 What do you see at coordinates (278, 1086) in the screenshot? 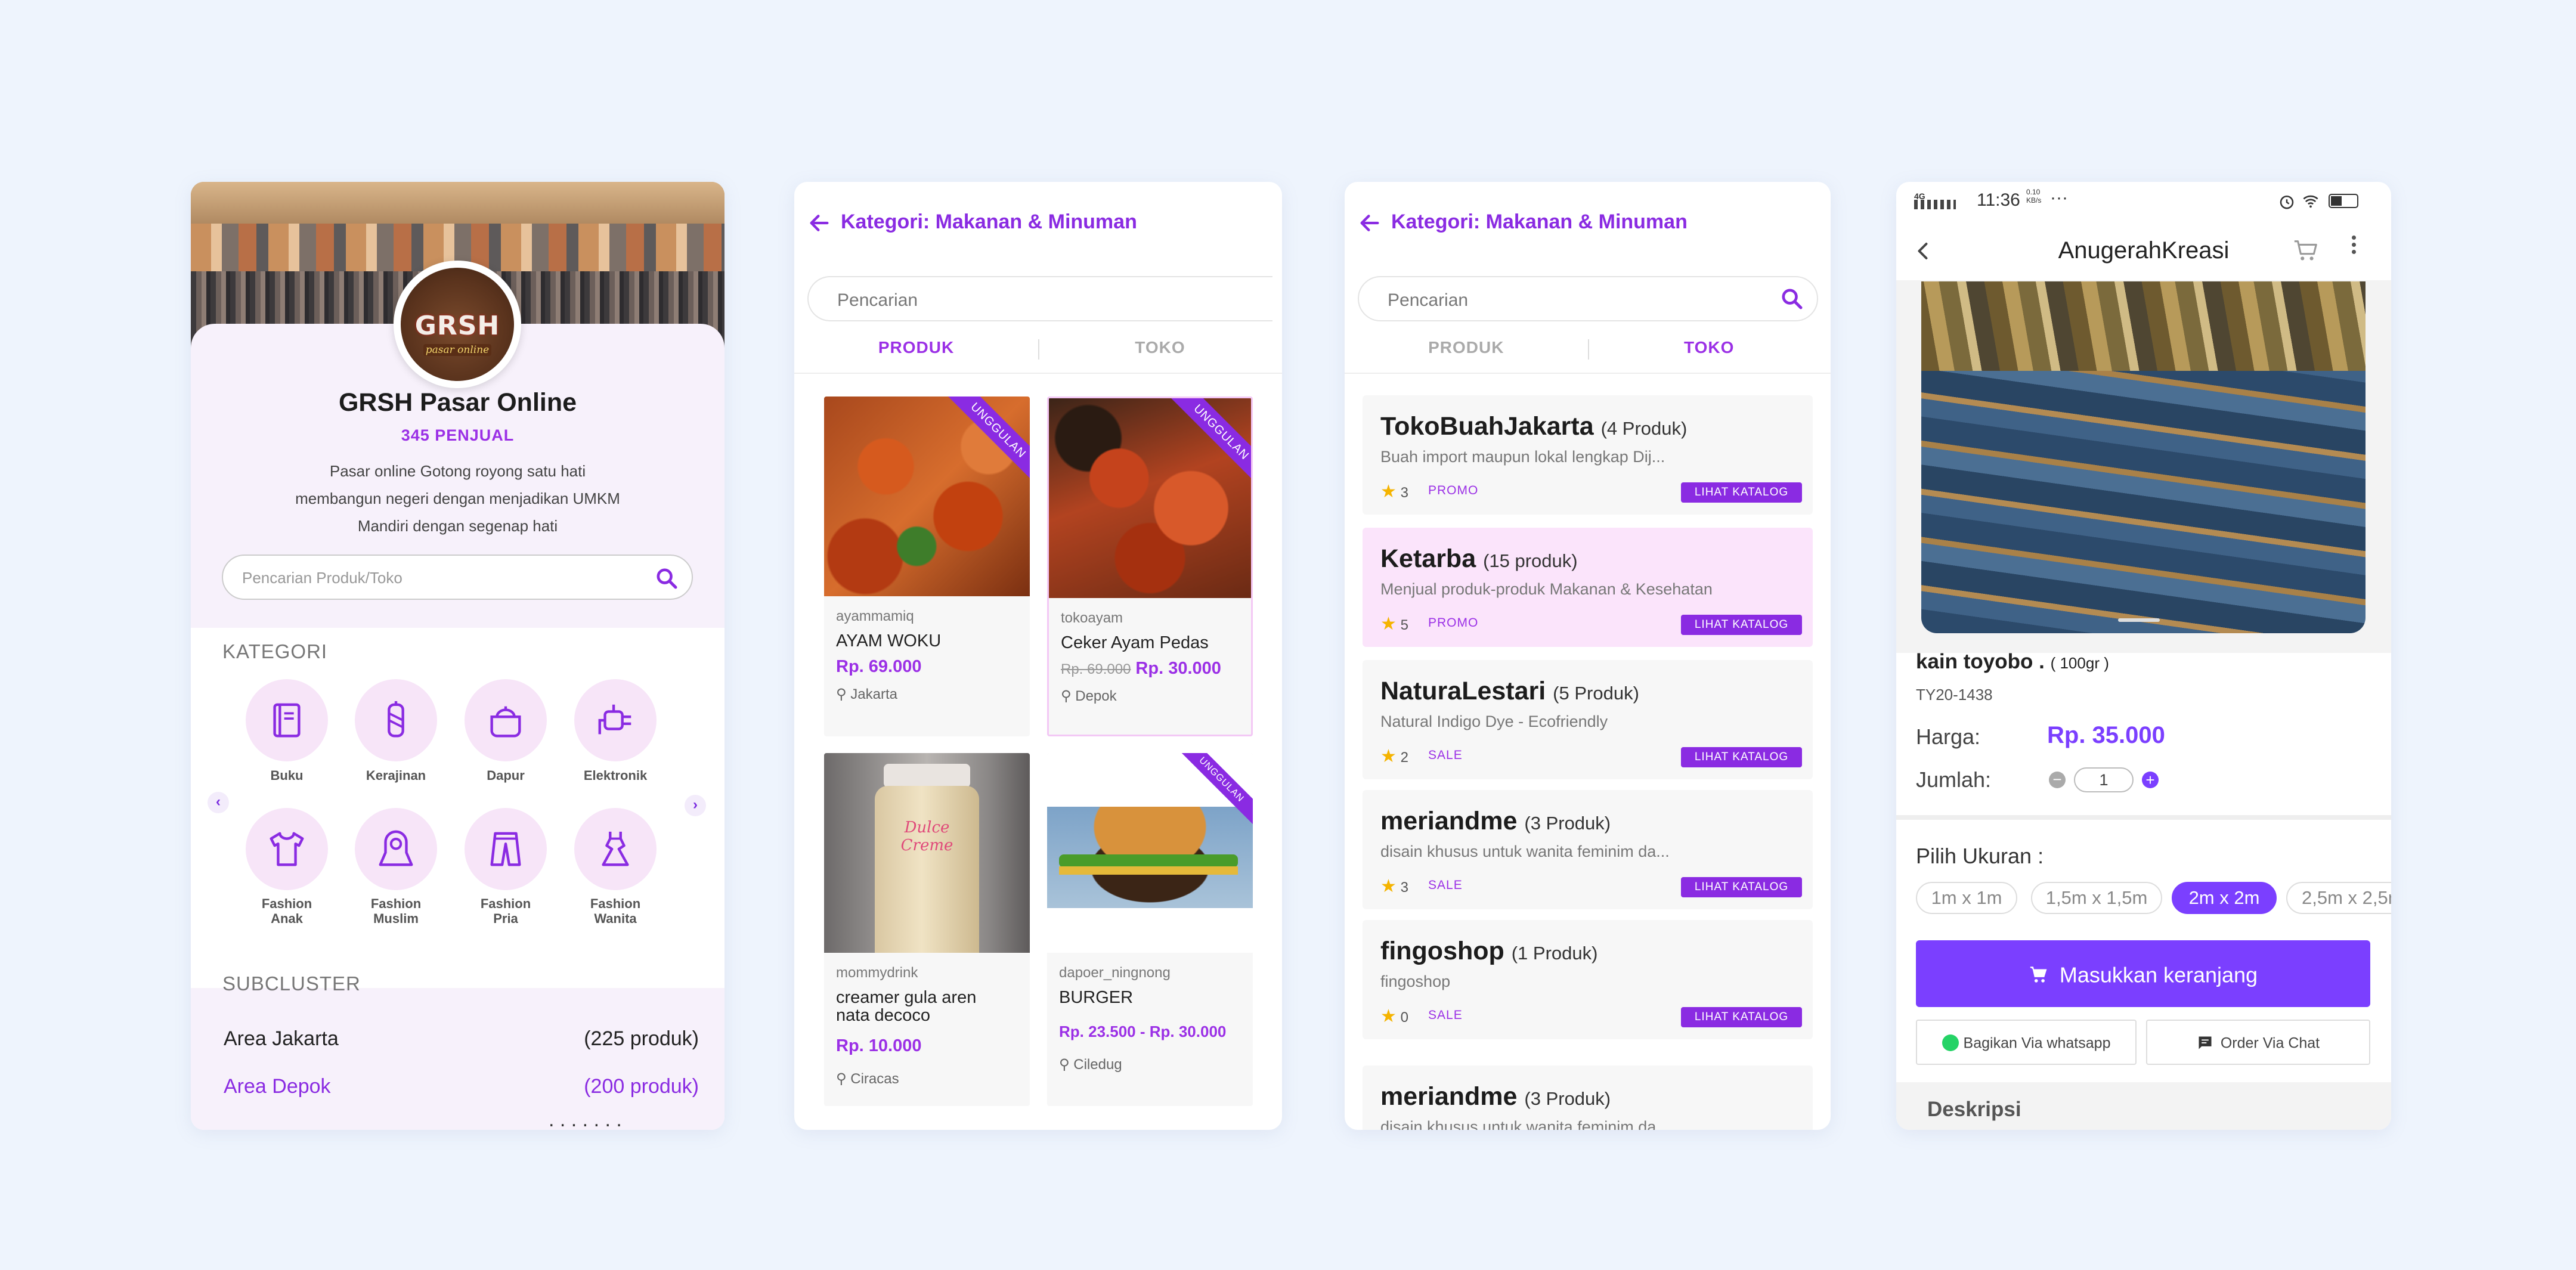
I see `area-name: Area Depok` at bounding box center [278, 1086].